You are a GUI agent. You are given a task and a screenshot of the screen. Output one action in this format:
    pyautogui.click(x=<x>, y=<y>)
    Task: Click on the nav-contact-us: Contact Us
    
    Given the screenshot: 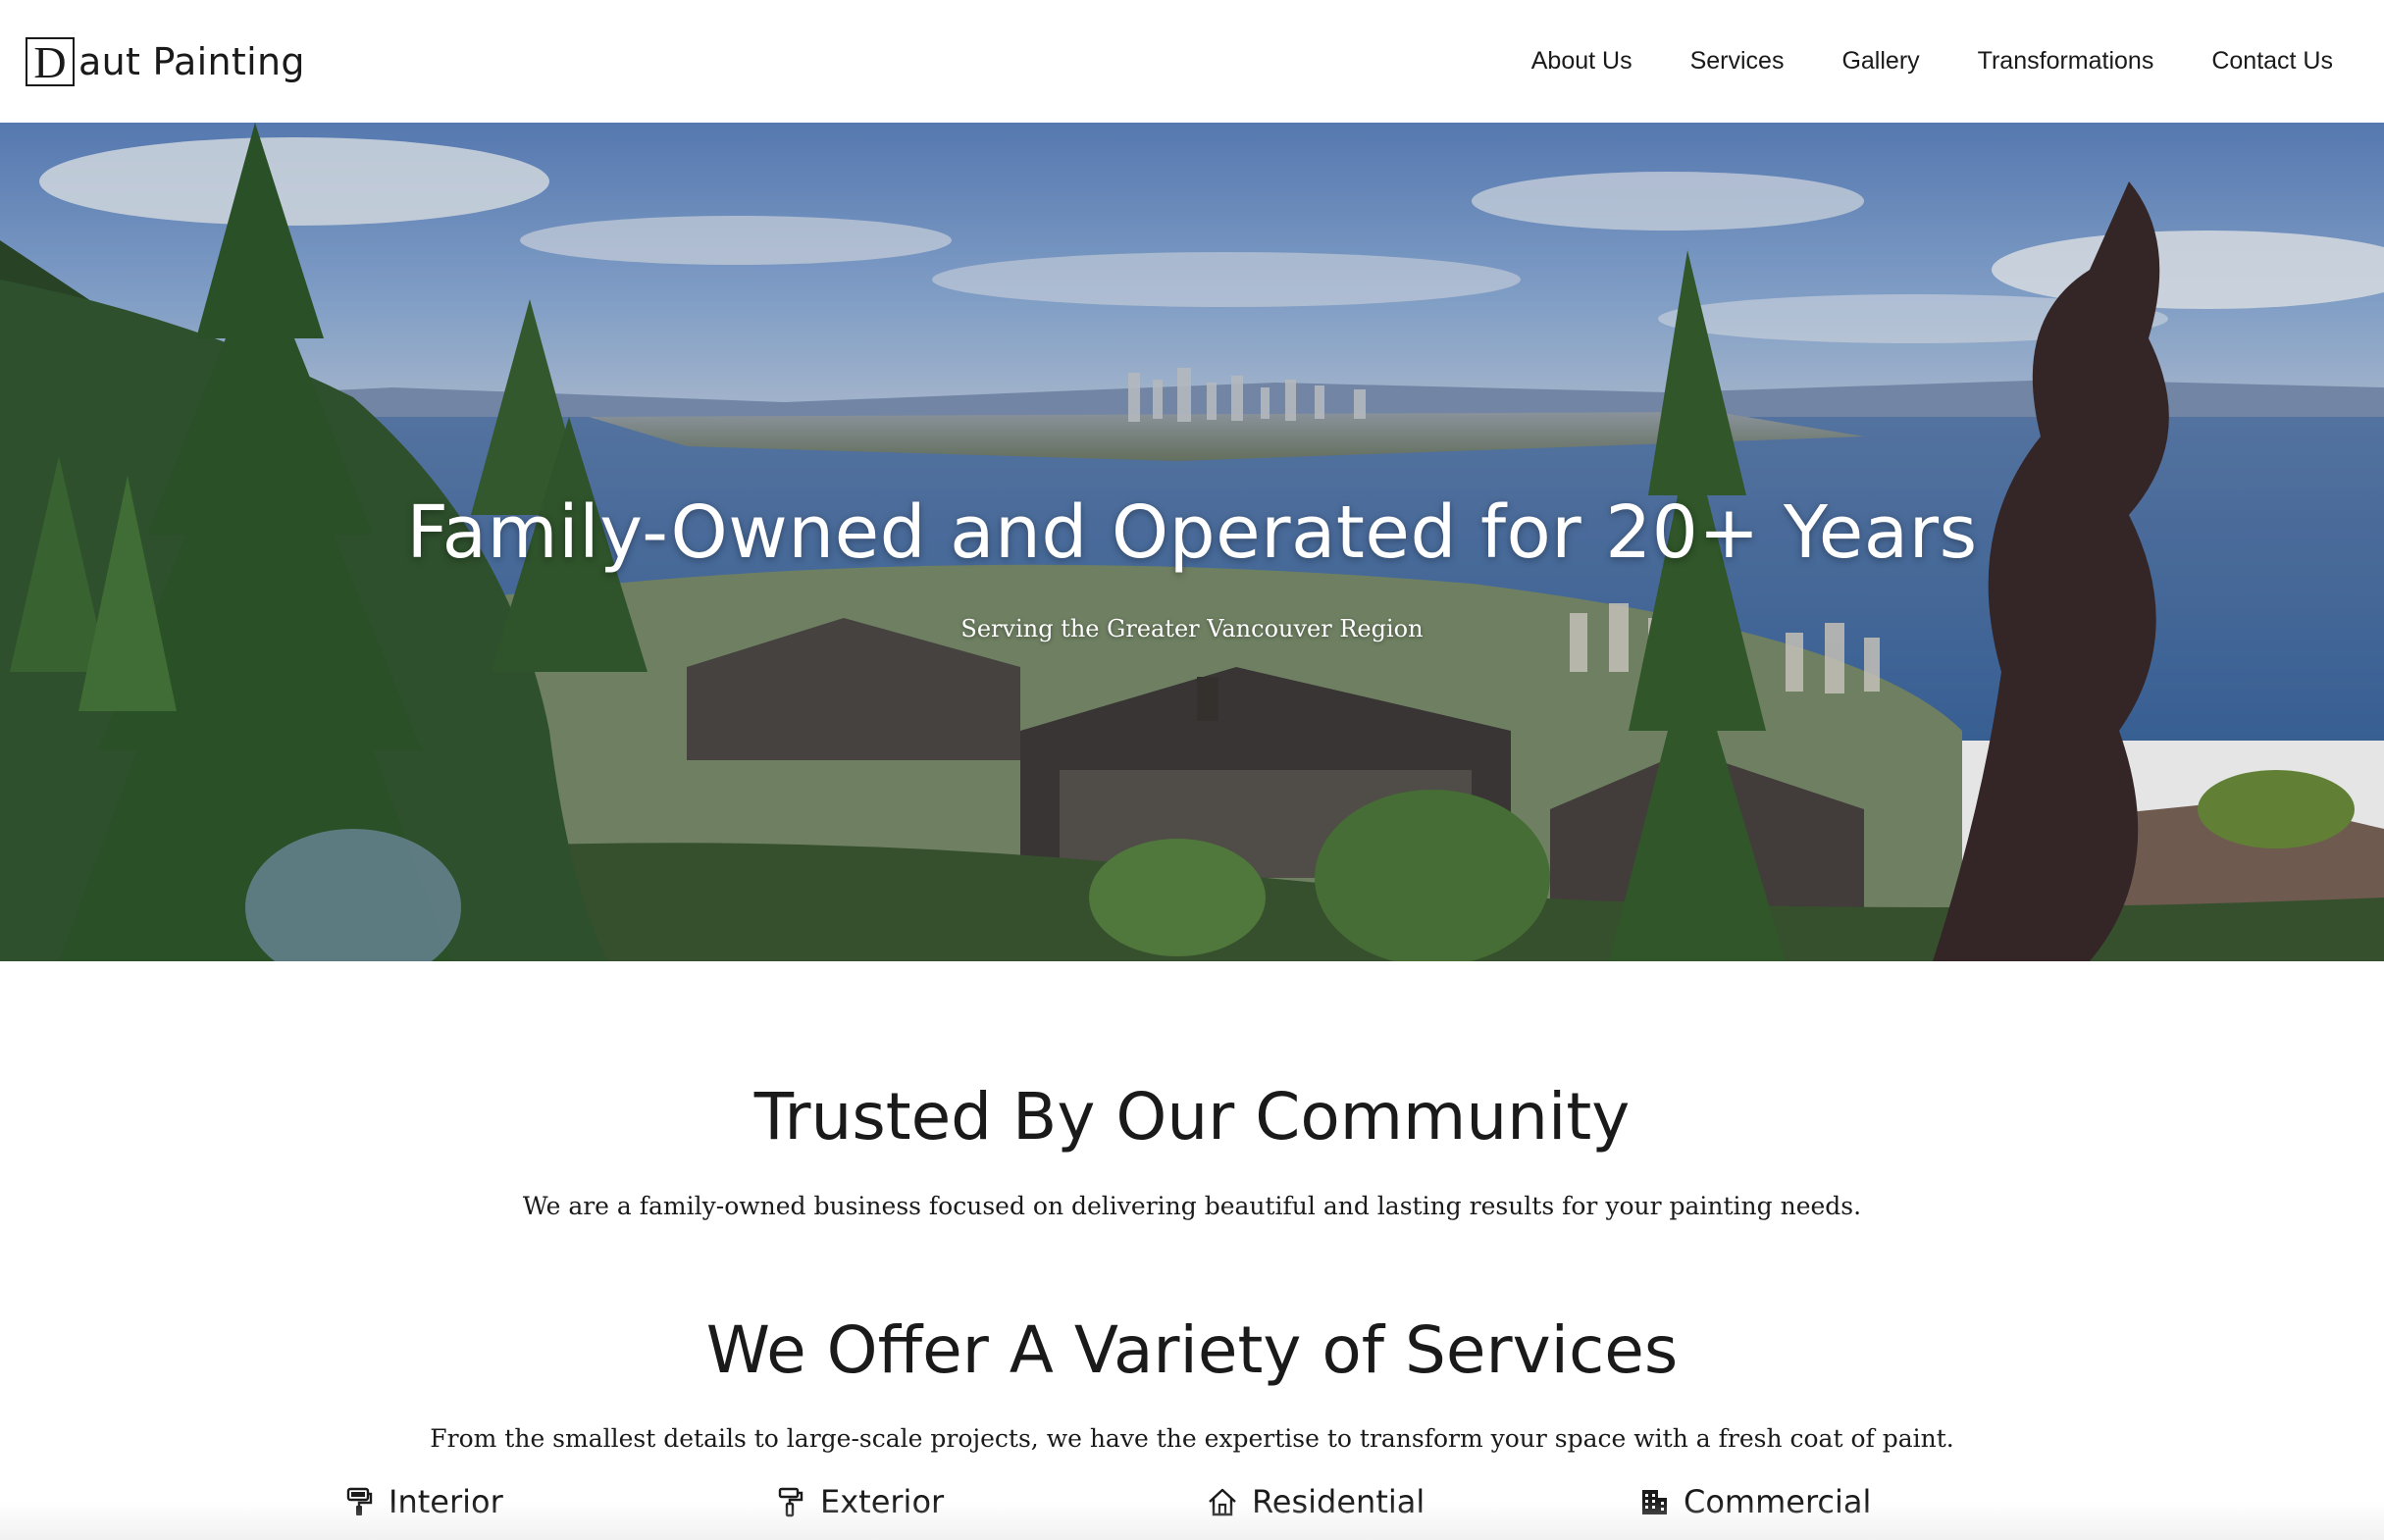 What is the action you would take?
    pyautogui.click(x=2272, y=61)
    